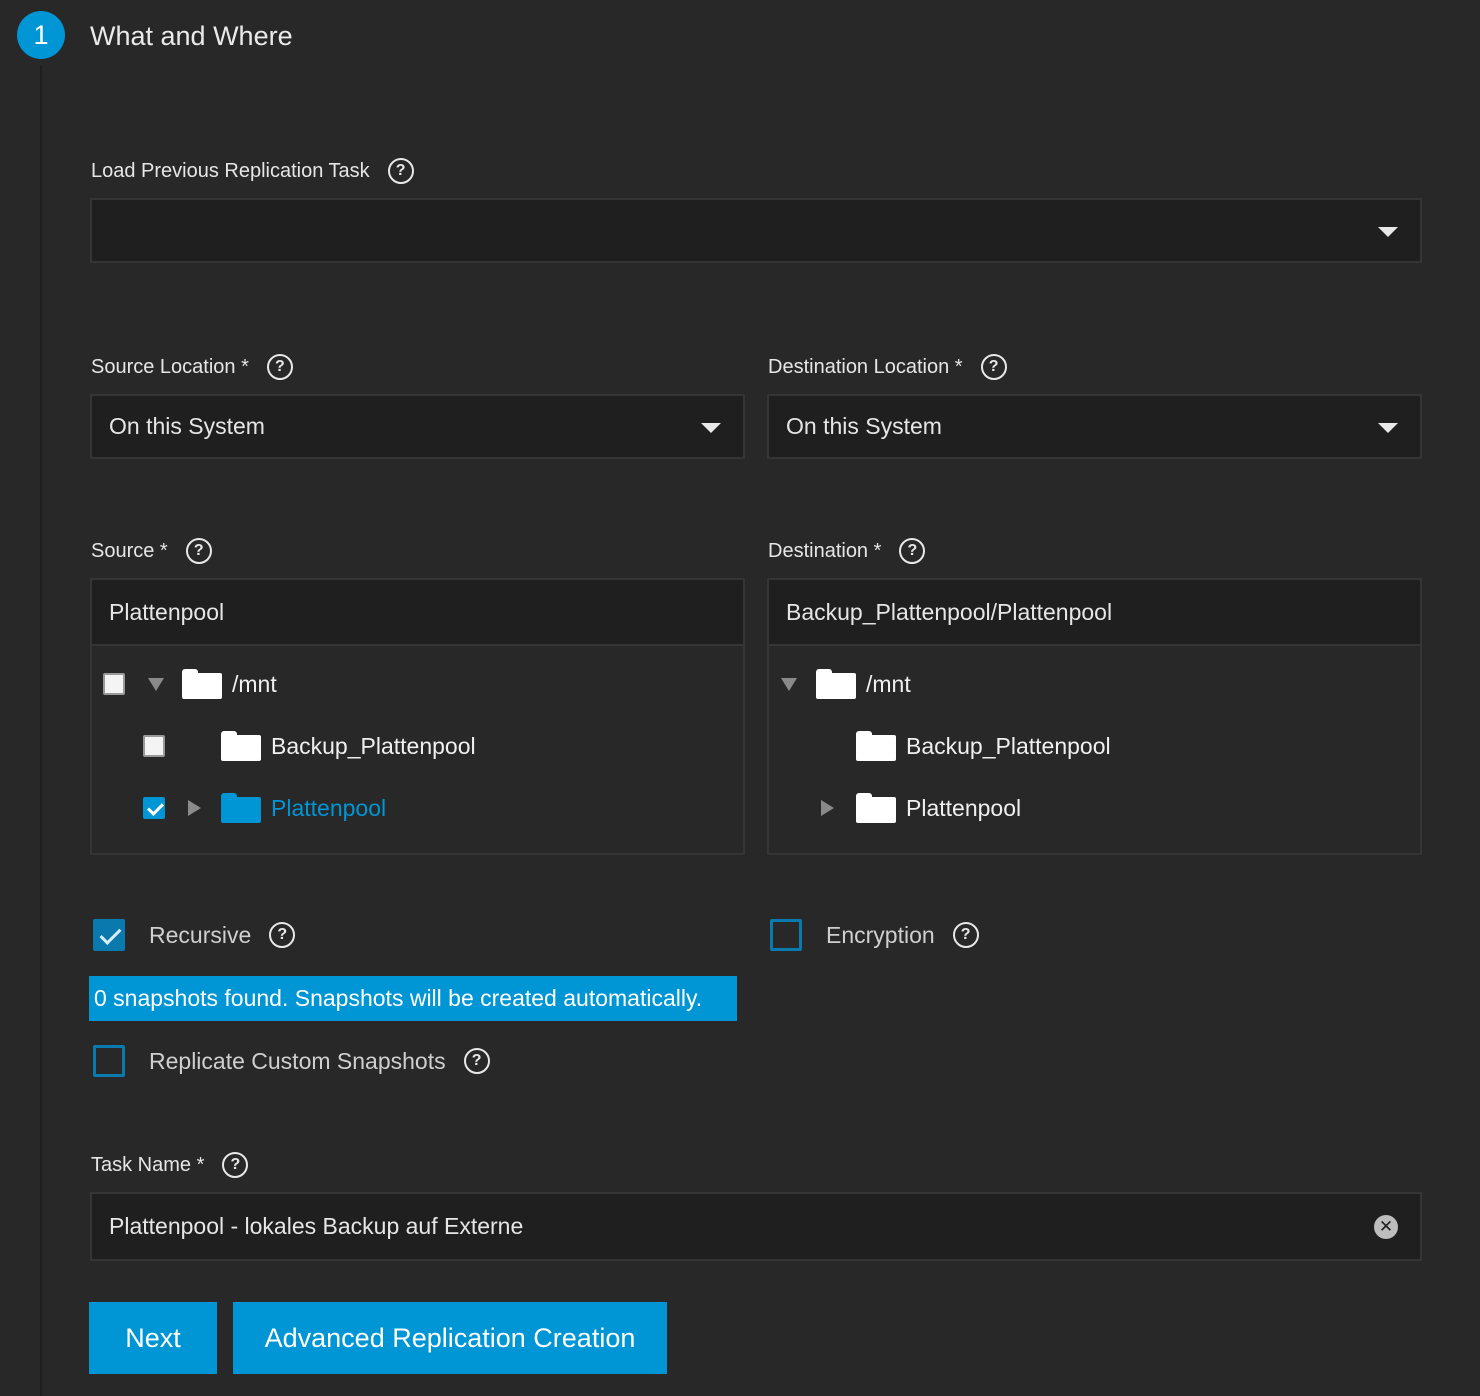 The height and width of the screenshot is (1396, 1480). What do you see at coordinates (880, 934) in the screenshot?
I see `encryption-label: Encryption` at bounding box center [880, 934].